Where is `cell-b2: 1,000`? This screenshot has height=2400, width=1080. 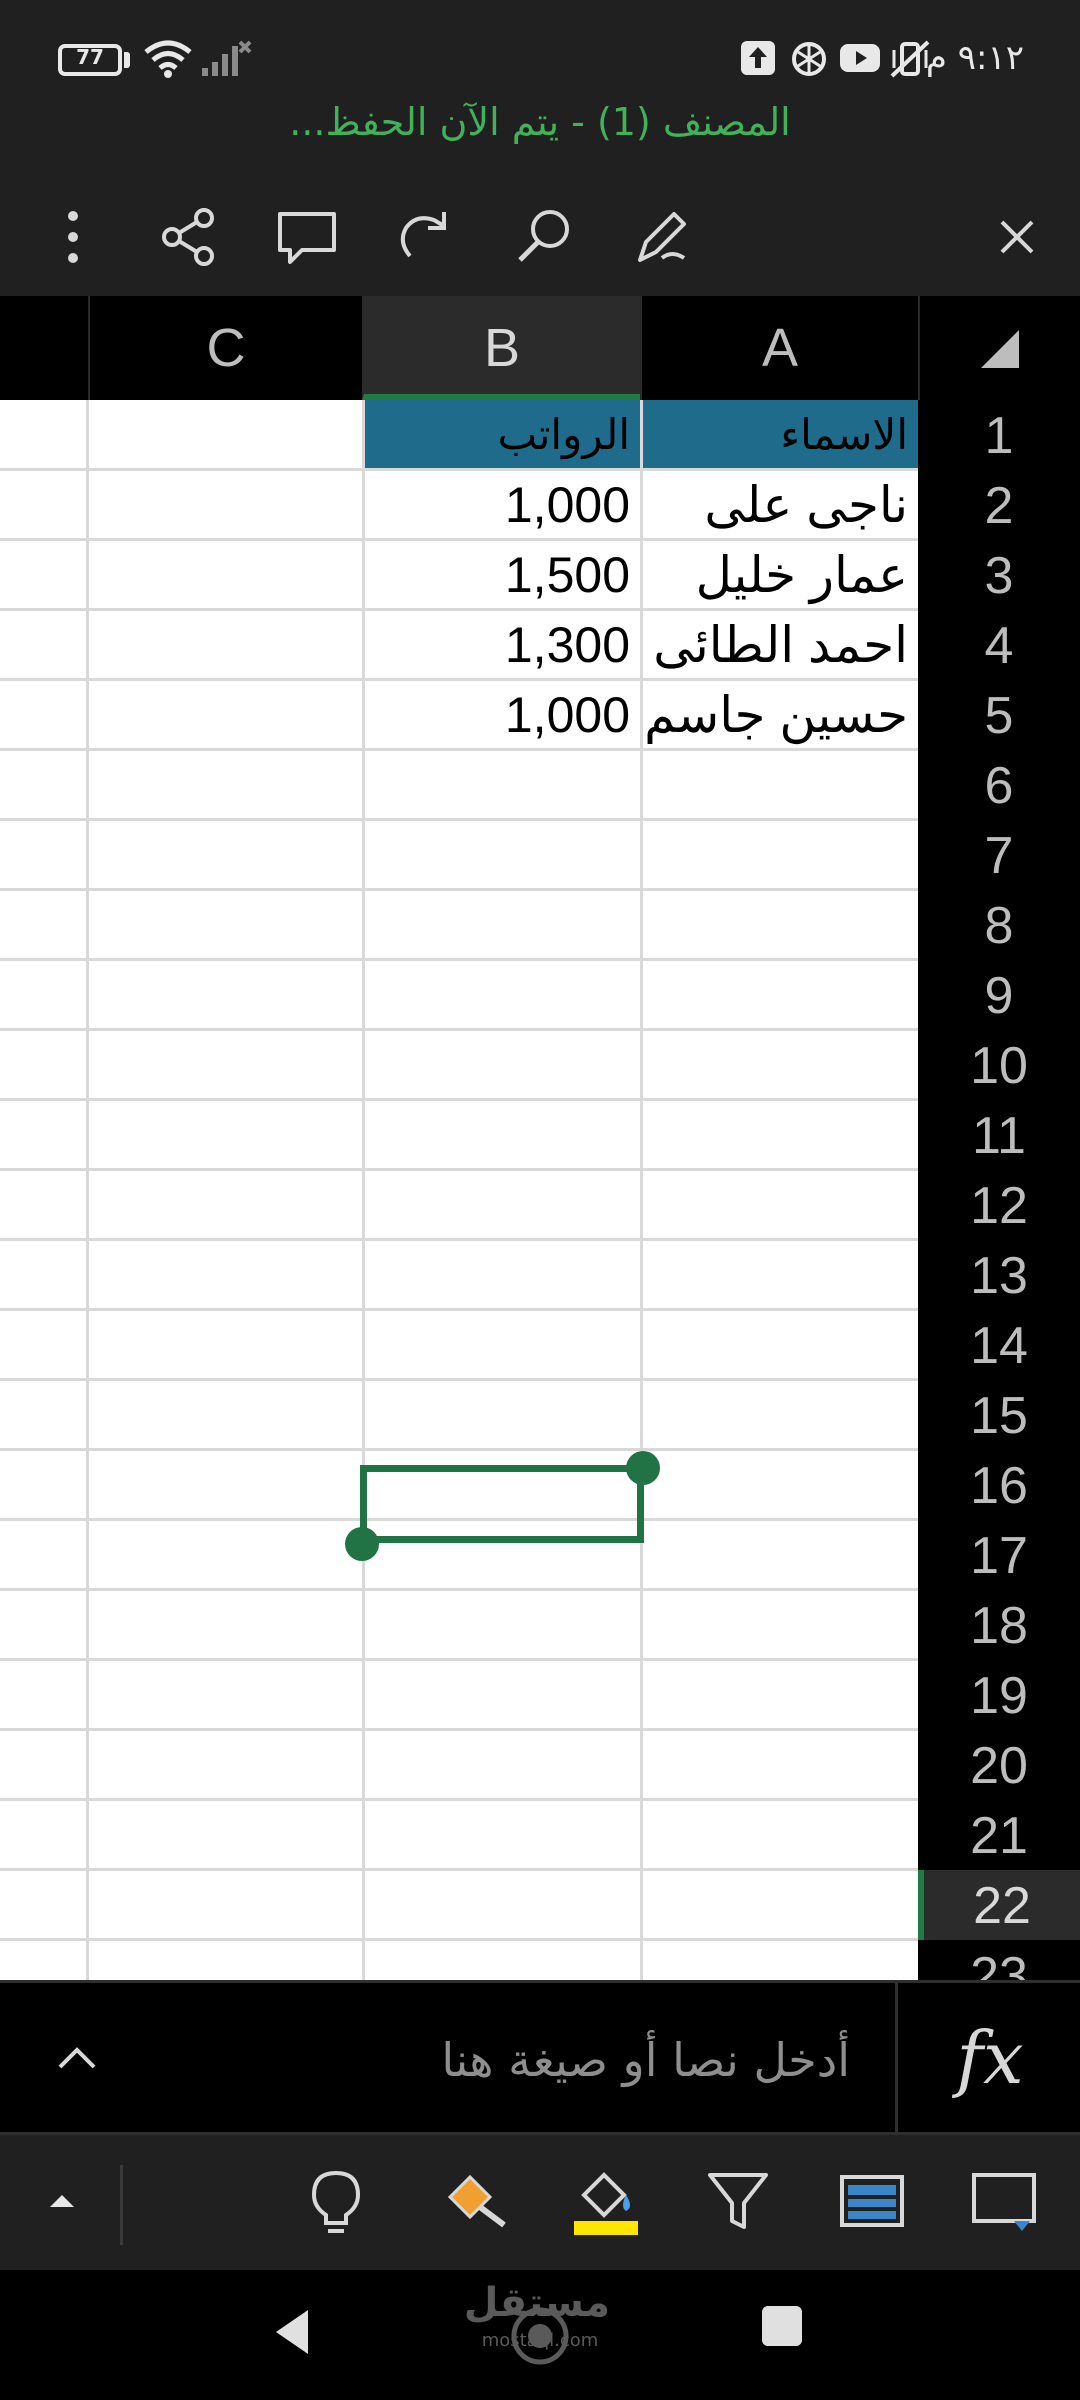 cell-b2: 1,000 is located at coordinates (501, 505).